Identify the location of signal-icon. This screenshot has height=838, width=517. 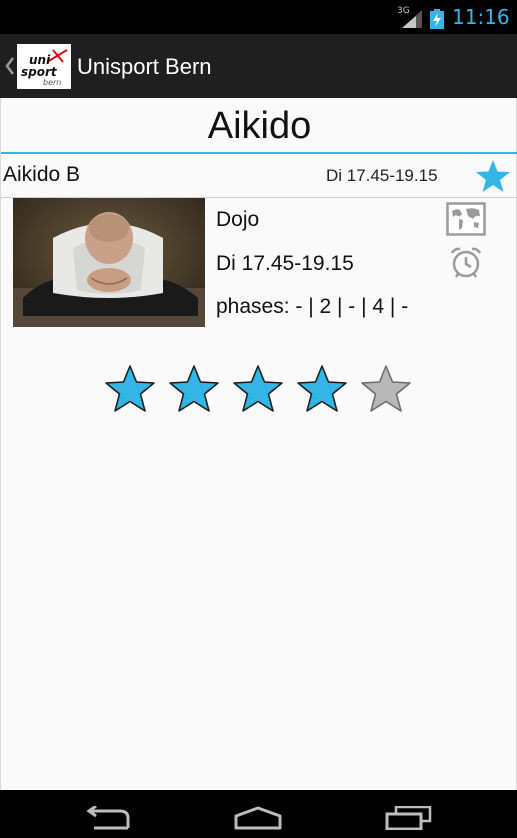
(412, 19).